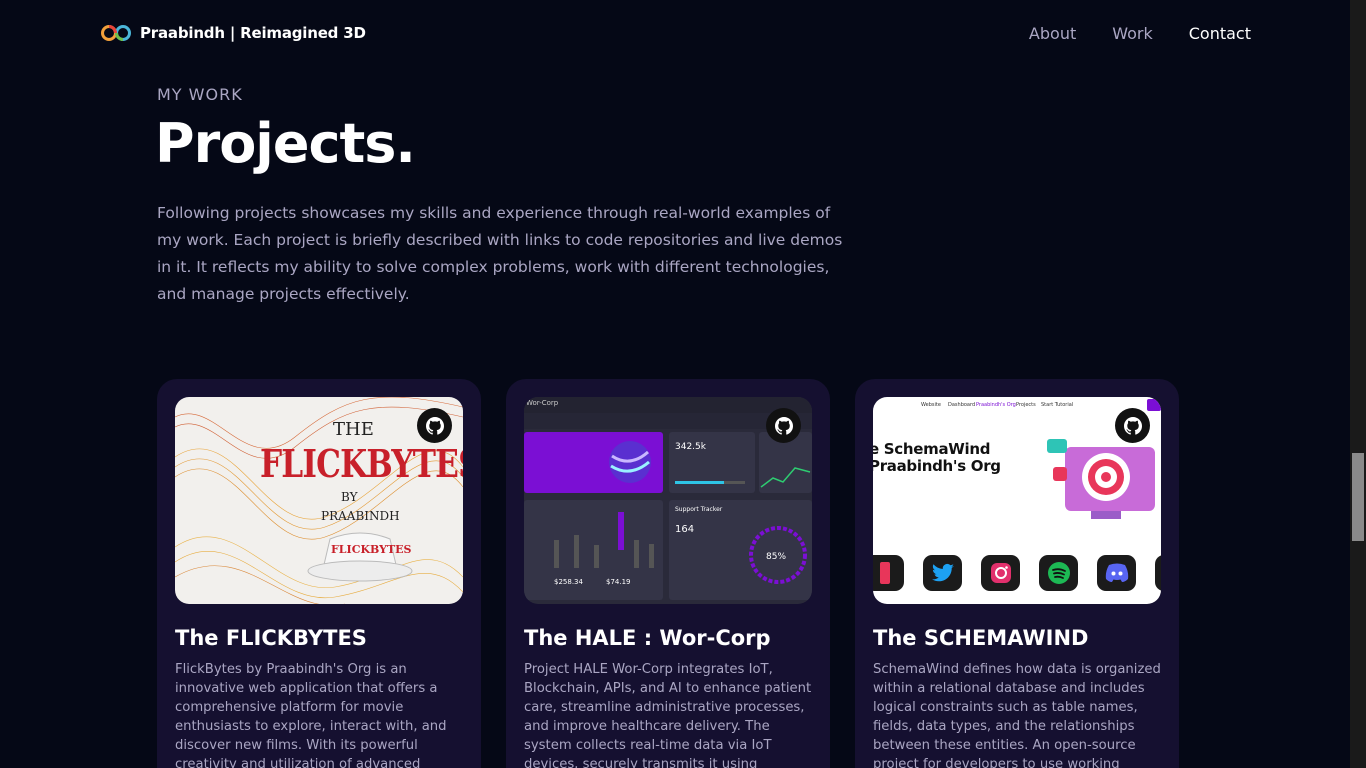  What do you see at coordinates (1158, 573) in the screenshot?
I see `whatsapp-icon` at bounding box center [1158, 573].